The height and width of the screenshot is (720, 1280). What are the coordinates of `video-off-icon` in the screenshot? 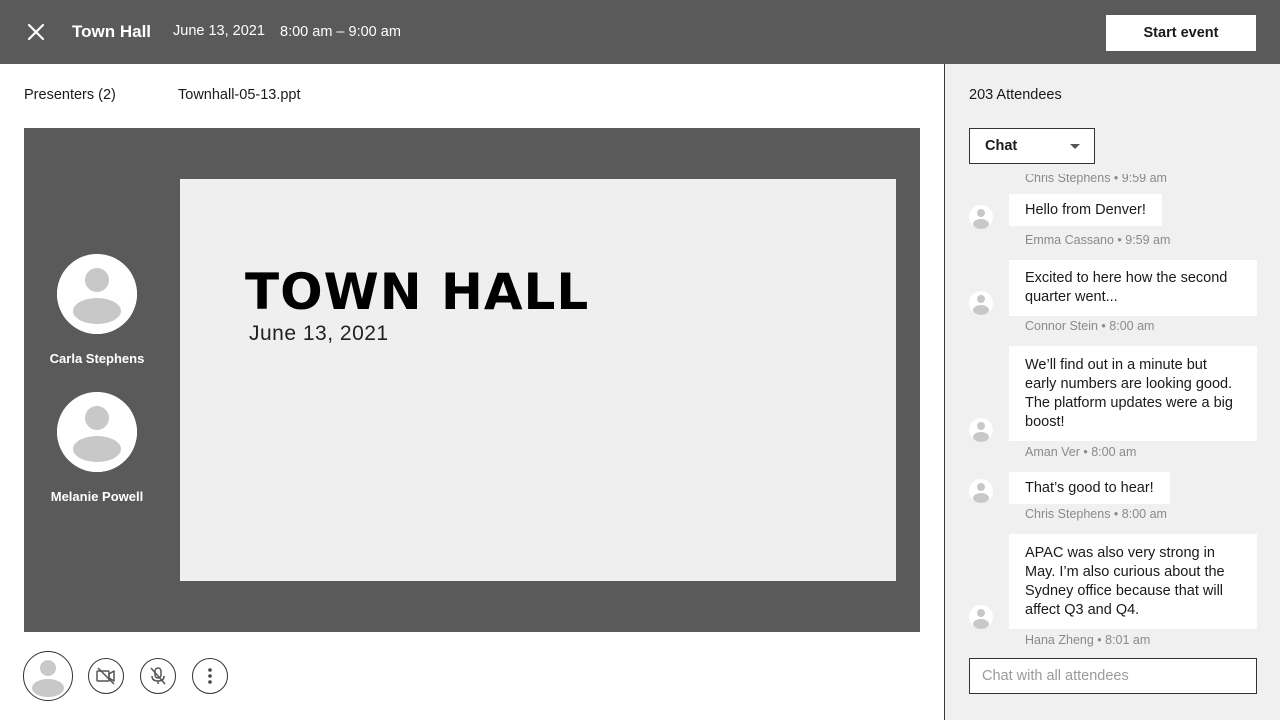 It's located at (106, 676).